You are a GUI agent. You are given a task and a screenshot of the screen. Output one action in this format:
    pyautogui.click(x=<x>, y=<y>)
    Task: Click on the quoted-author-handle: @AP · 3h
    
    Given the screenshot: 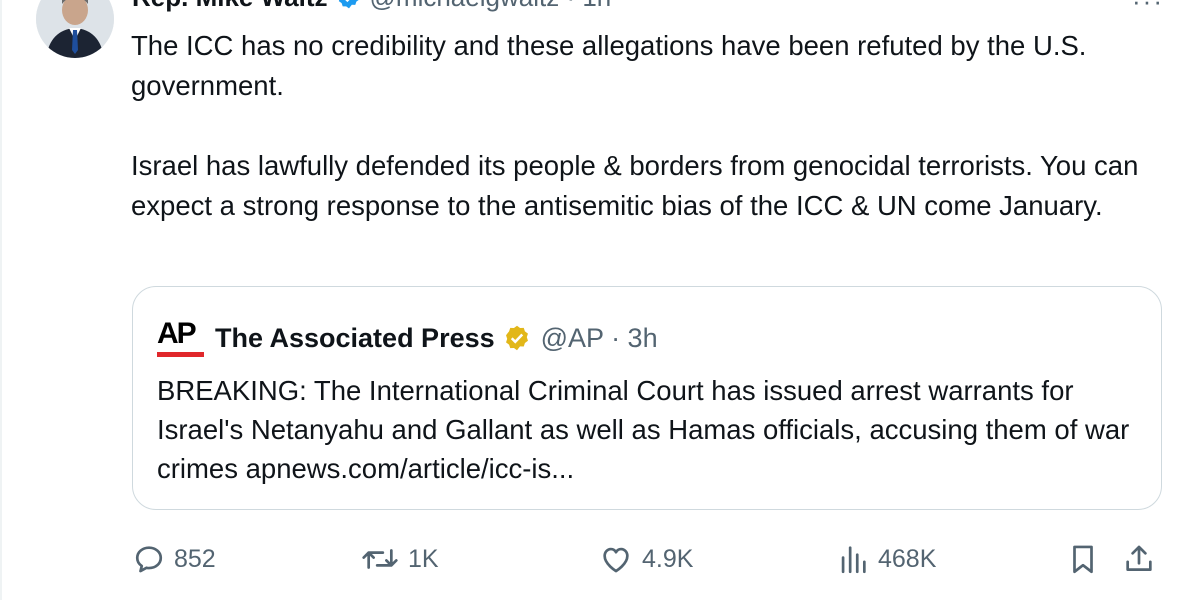 What is the action you would take?
    pyautogui.click(x=599, y=337)
    